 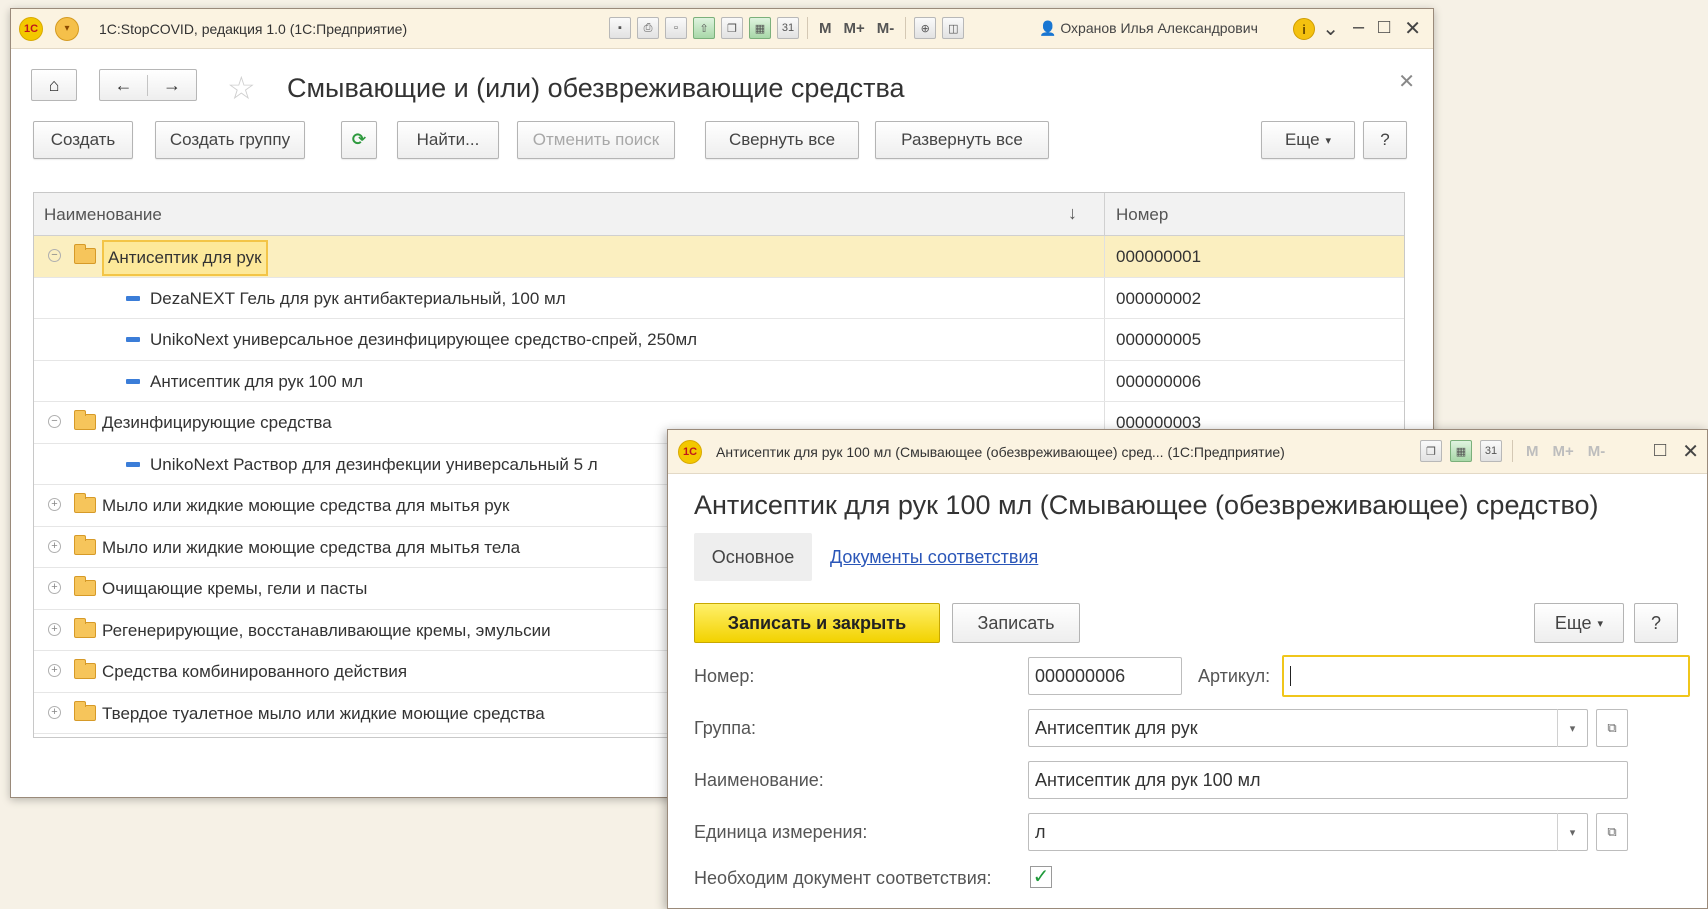 What do you see at coordinates (1328, 780) in the screenshot?
I see `name-field: Антисептик для рук 100 мл` at bounding box center [1328, 780].